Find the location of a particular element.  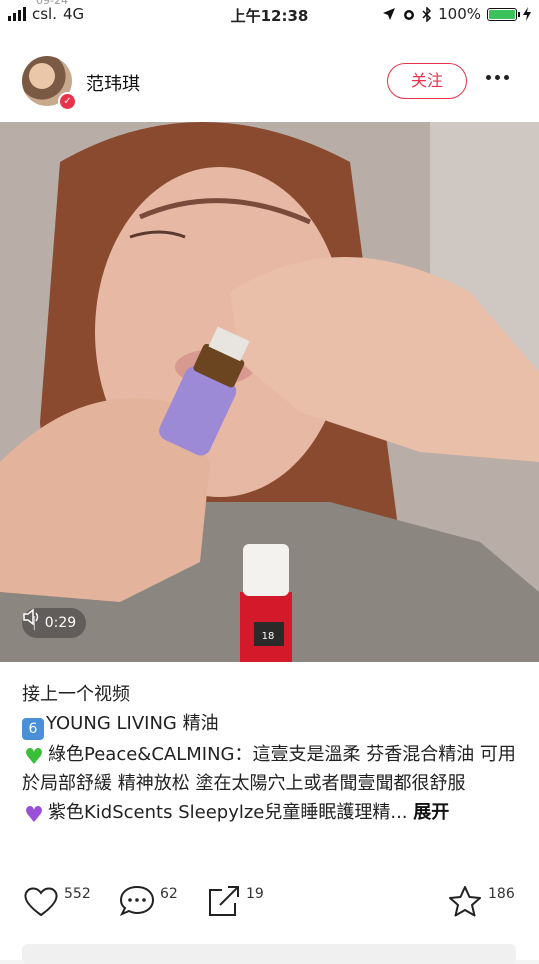

like-count: 552 is located at coordinates (77, 894).